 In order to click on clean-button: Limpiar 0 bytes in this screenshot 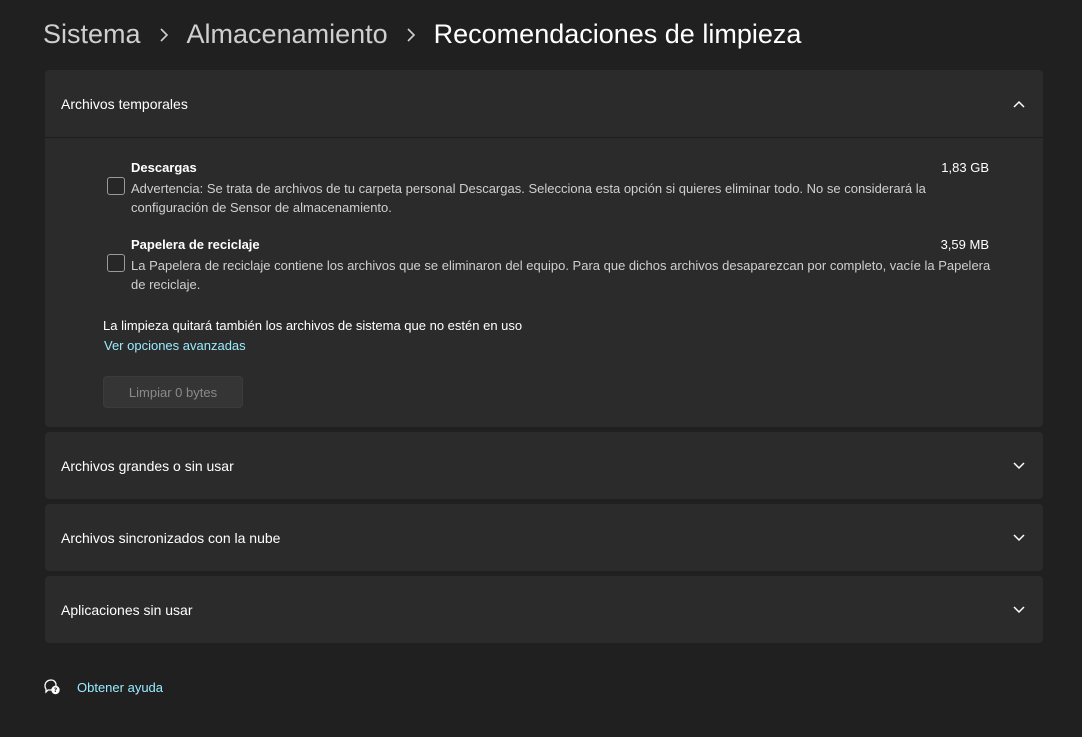, I will do `click(173, 392)`.